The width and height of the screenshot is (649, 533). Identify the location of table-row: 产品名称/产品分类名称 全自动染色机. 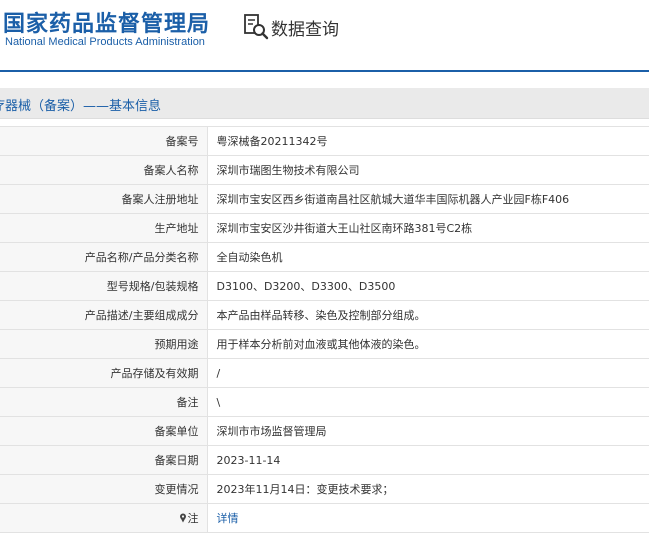
(324, 257).